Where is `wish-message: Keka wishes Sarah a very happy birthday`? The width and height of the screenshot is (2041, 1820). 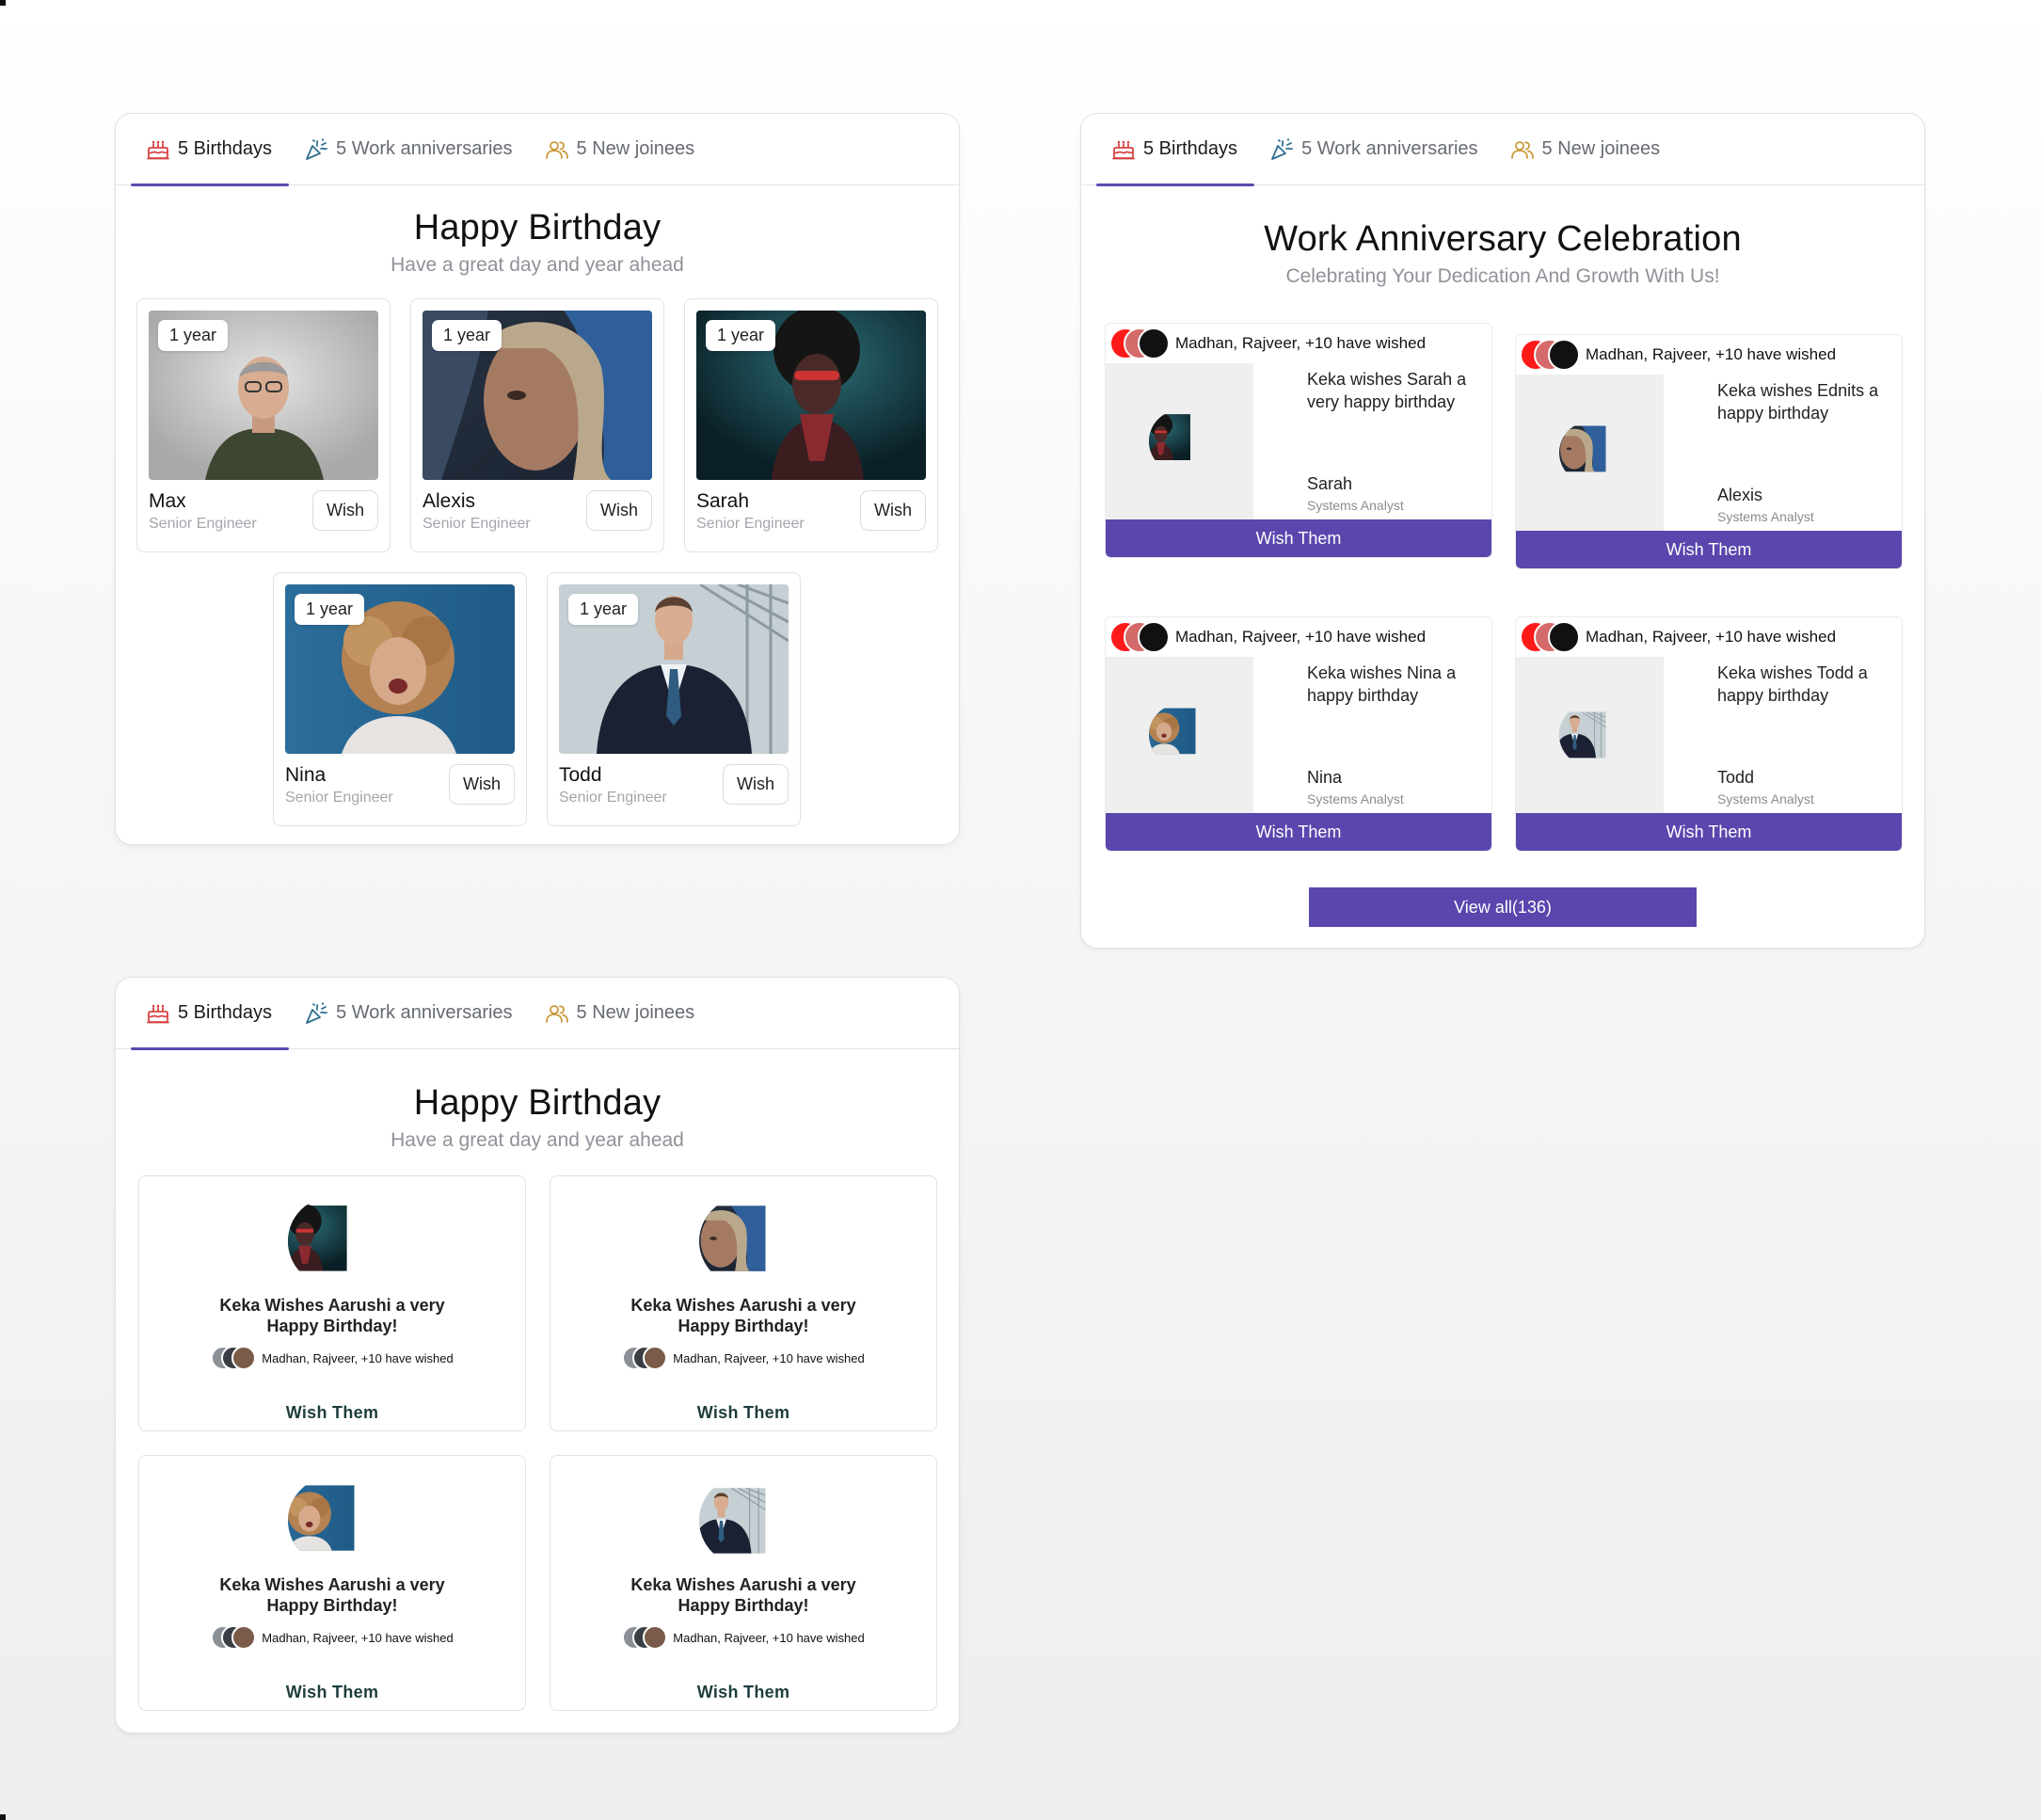
wish-message: Keka wishes Sarah a very happy birthday is located at coordinates (1387, 390).